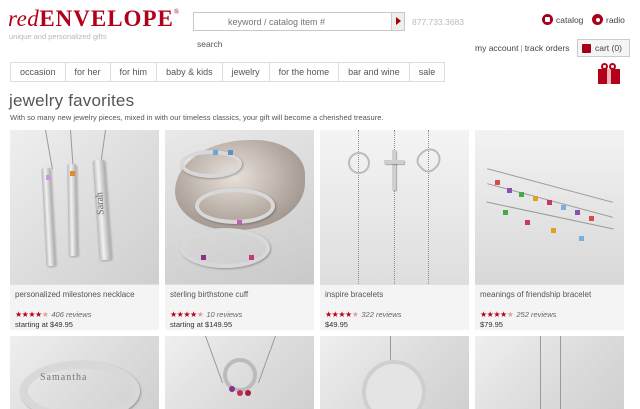 This screenshot has height=409, width=640. I want to click on track-orders-link: track orders, so click(547, 48).